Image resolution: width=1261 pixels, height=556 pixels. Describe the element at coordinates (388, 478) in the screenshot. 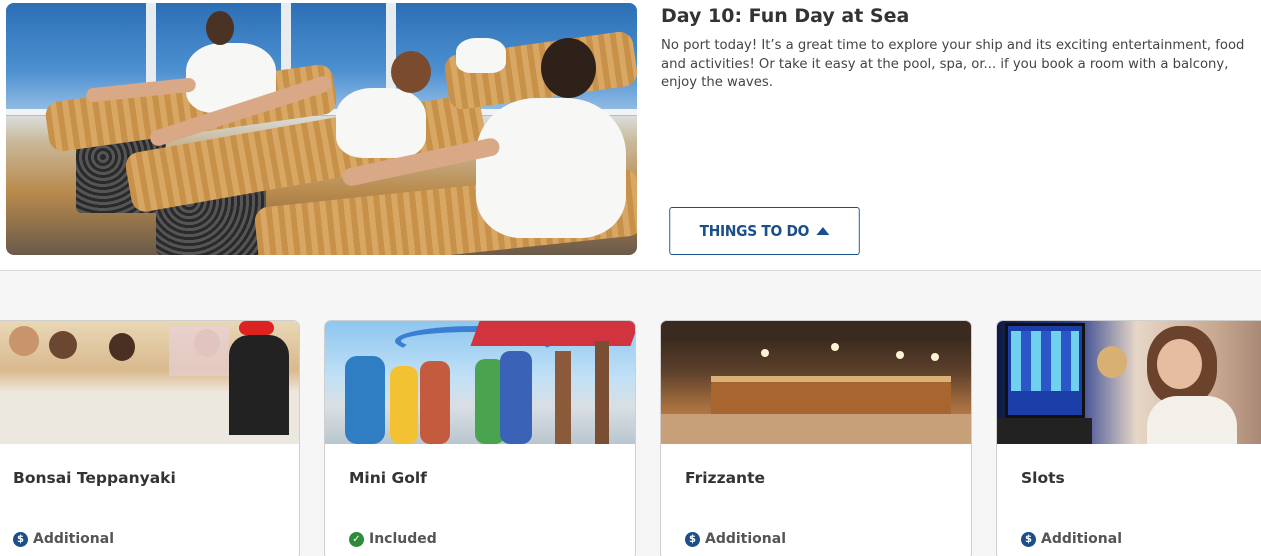

I see `card-title: Mini Golf` at that location.